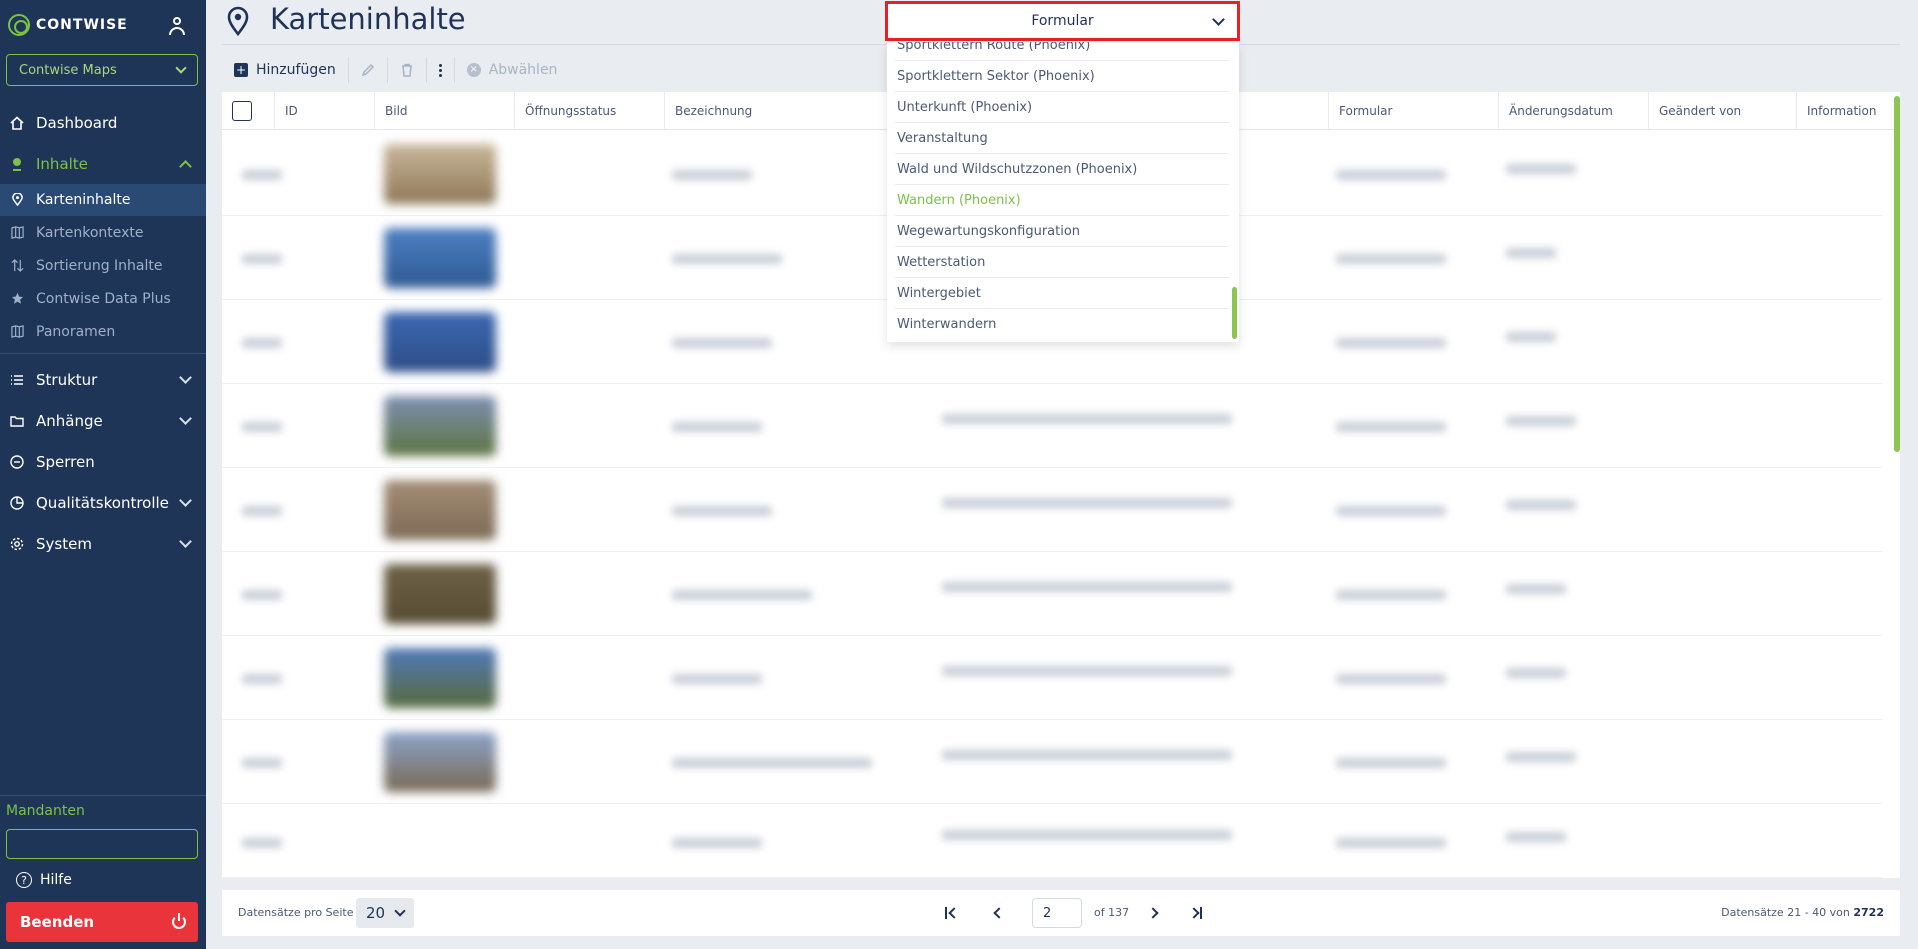  I want to click on sidebar-item-qualitaetskontrolle: Qualitätskontrolle, so click(103, 503).